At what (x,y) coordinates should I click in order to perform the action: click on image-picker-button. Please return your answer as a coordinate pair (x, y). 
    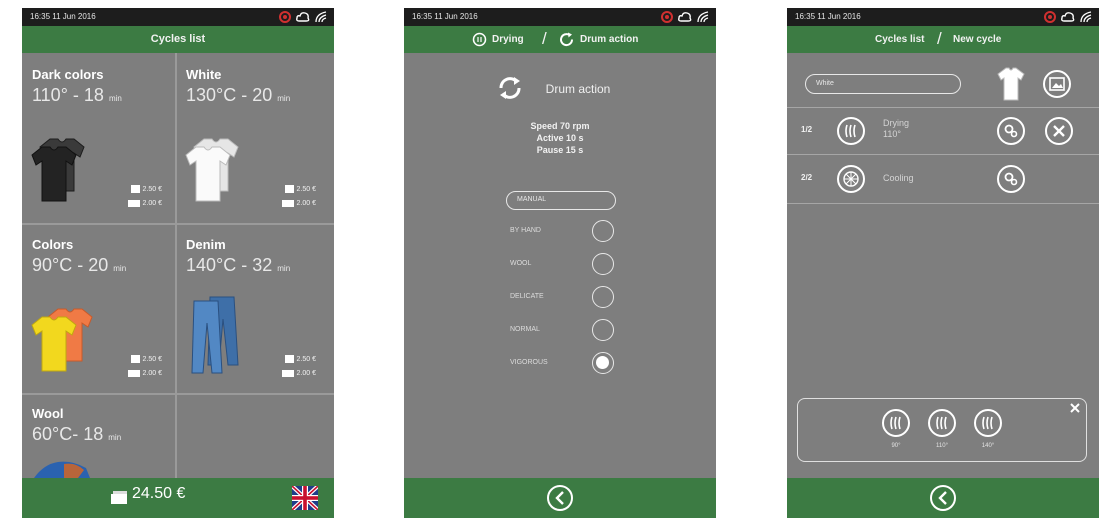
    Looking at the image, I should click on (1057, 84).